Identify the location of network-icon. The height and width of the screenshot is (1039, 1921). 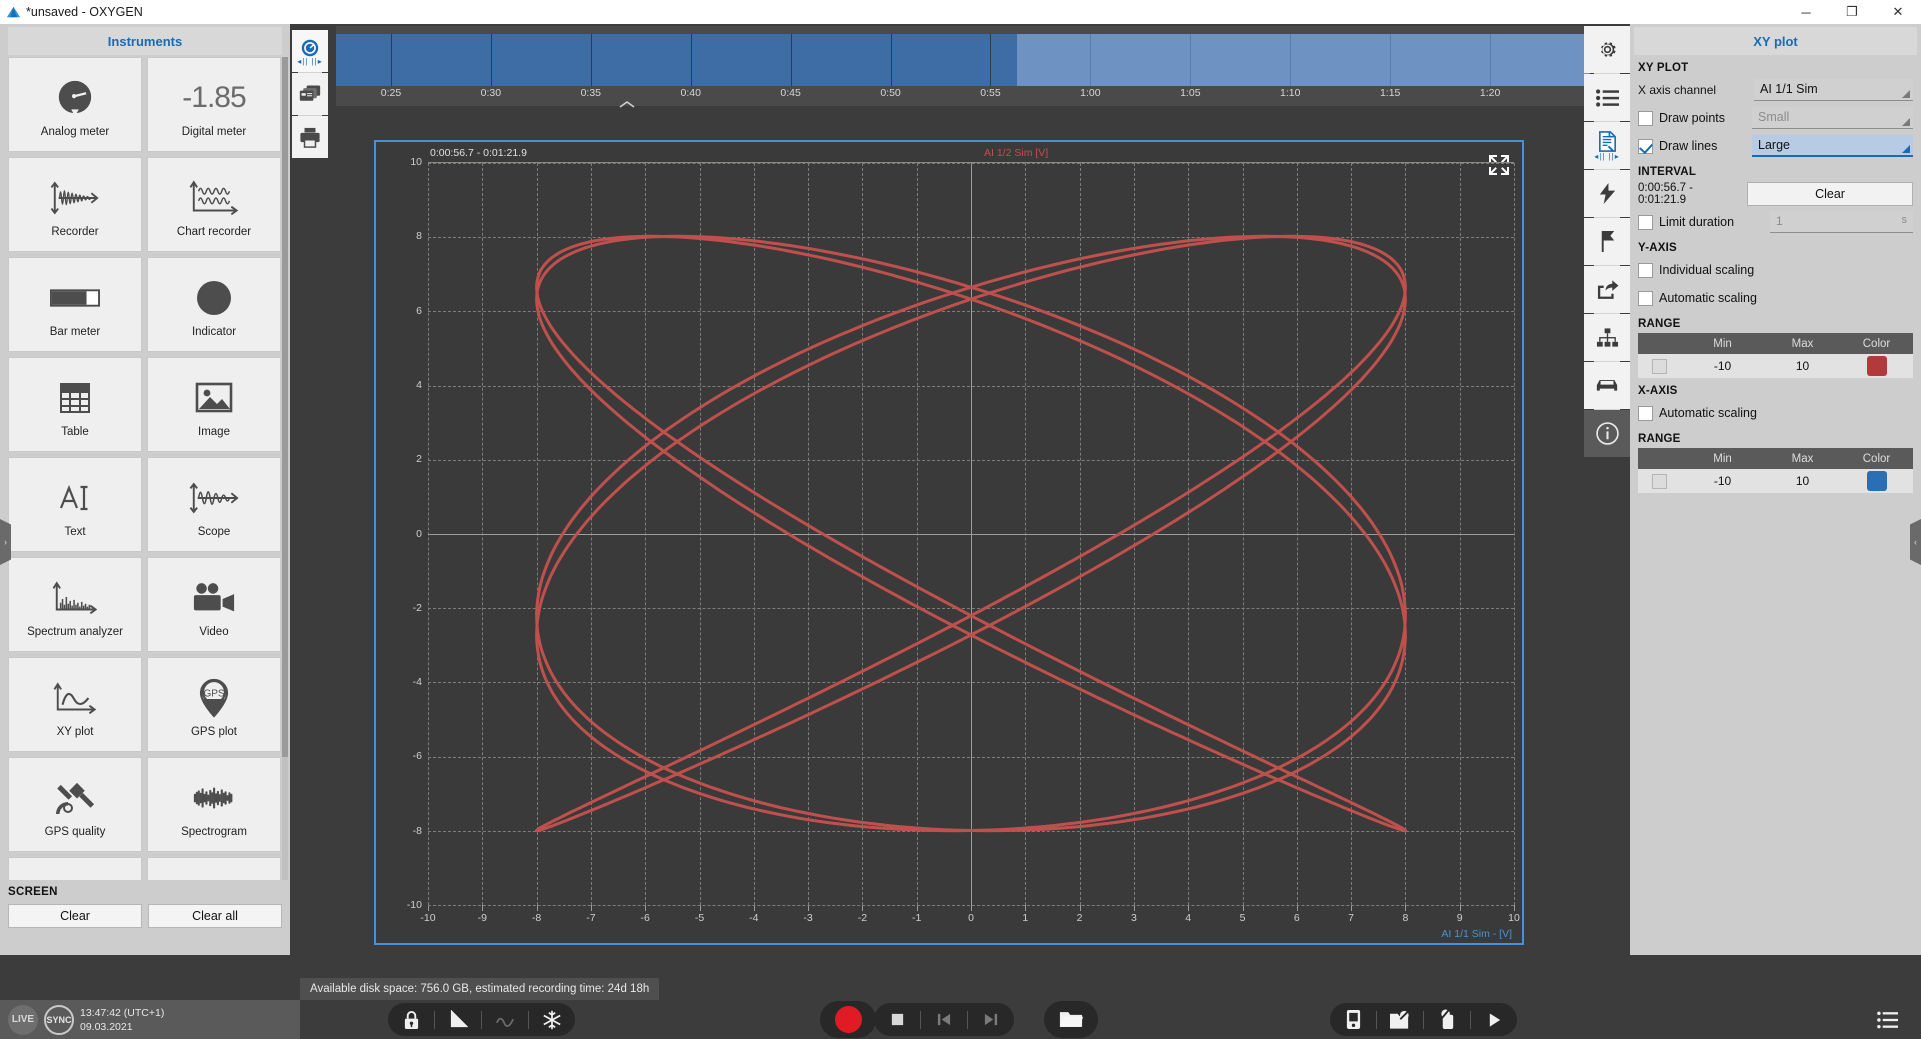
(1607, 337).